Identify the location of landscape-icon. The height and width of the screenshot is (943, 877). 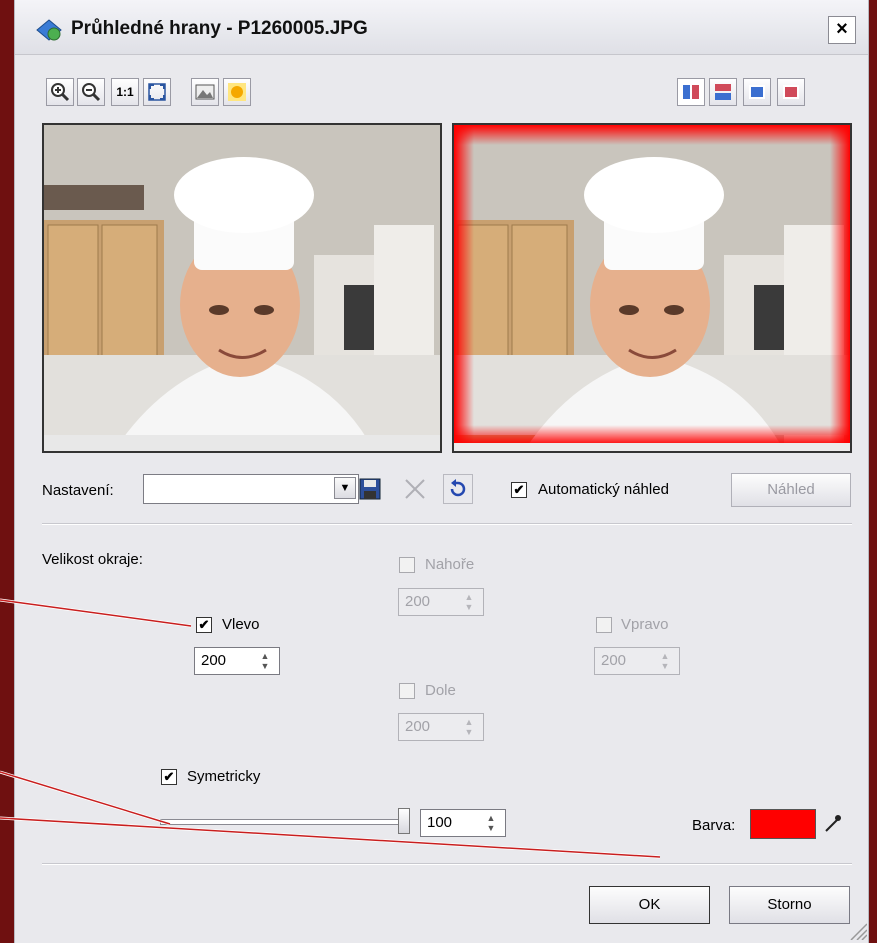
(205, 92).